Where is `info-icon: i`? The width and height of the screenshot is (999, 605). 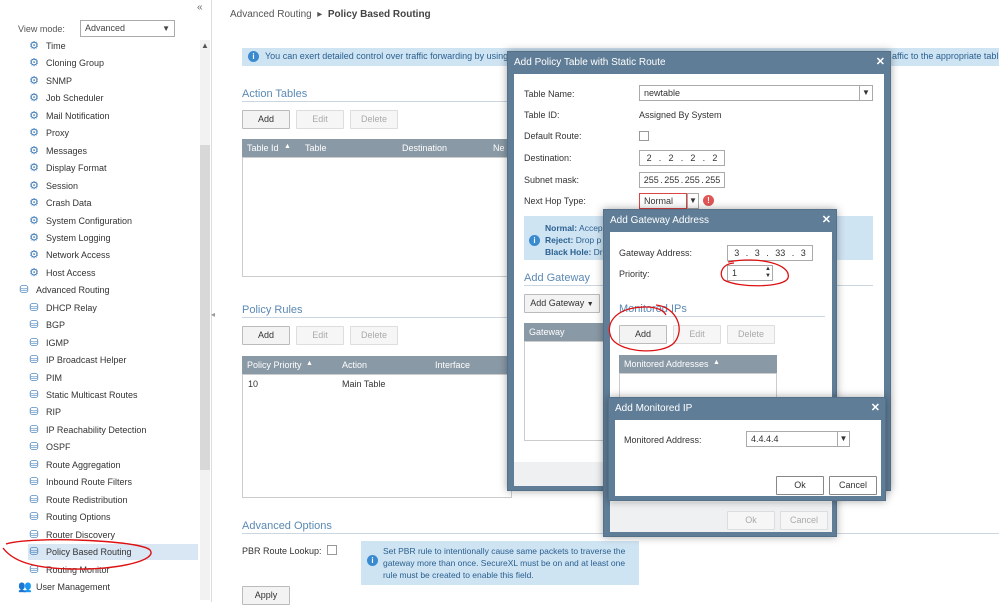 info-icon: i is located at coordinates (534, 240).